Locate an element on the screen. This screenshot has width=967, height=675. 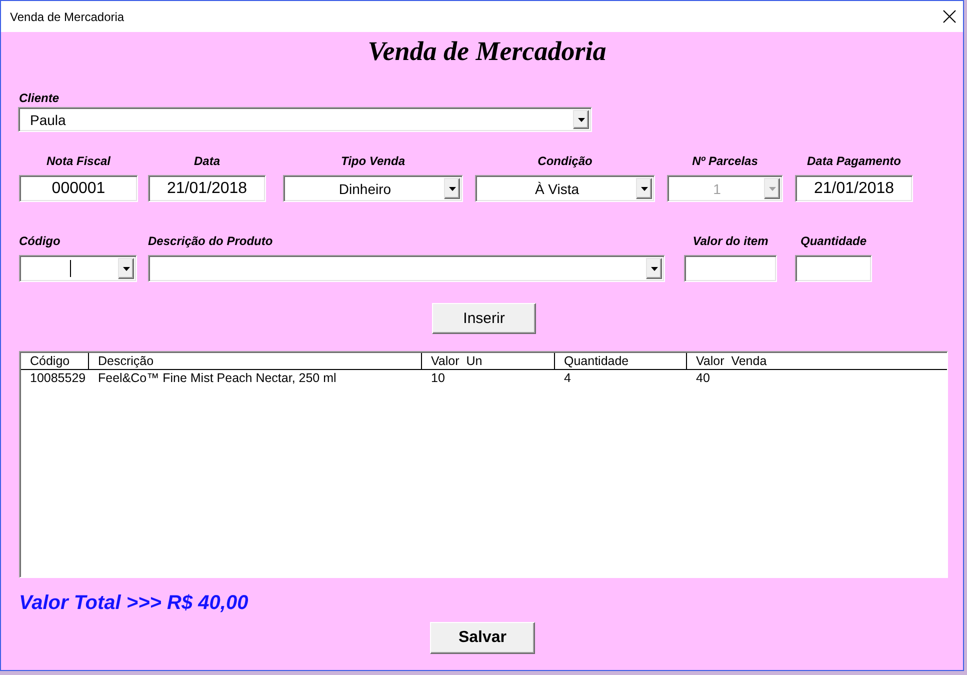
field-label: Descrição do Produto is located at coordinates (210, 241).